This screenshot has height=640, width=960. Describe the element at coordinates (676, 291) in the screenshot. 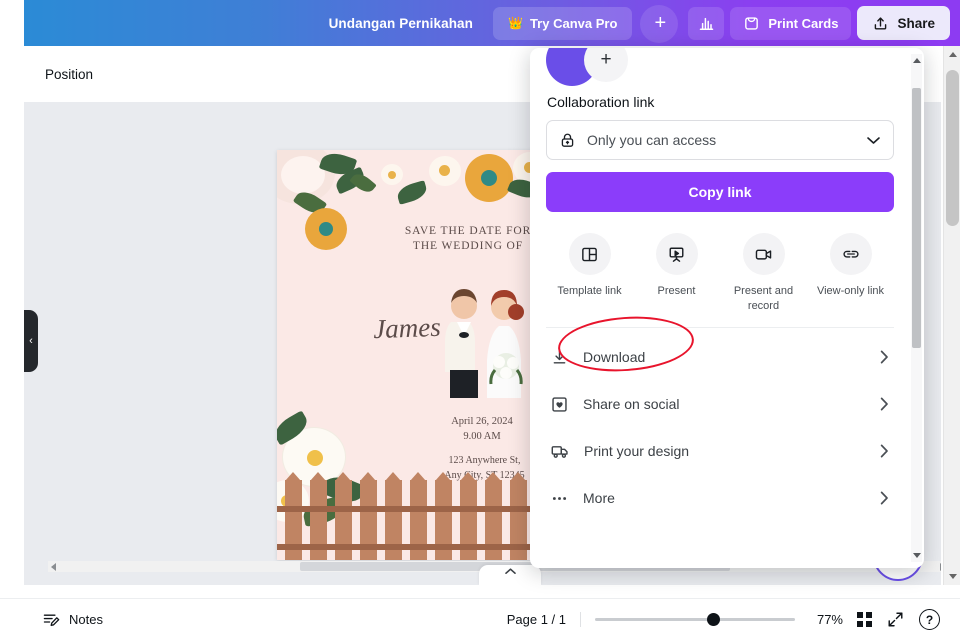

I see `quick-action-label: Present` at that location.